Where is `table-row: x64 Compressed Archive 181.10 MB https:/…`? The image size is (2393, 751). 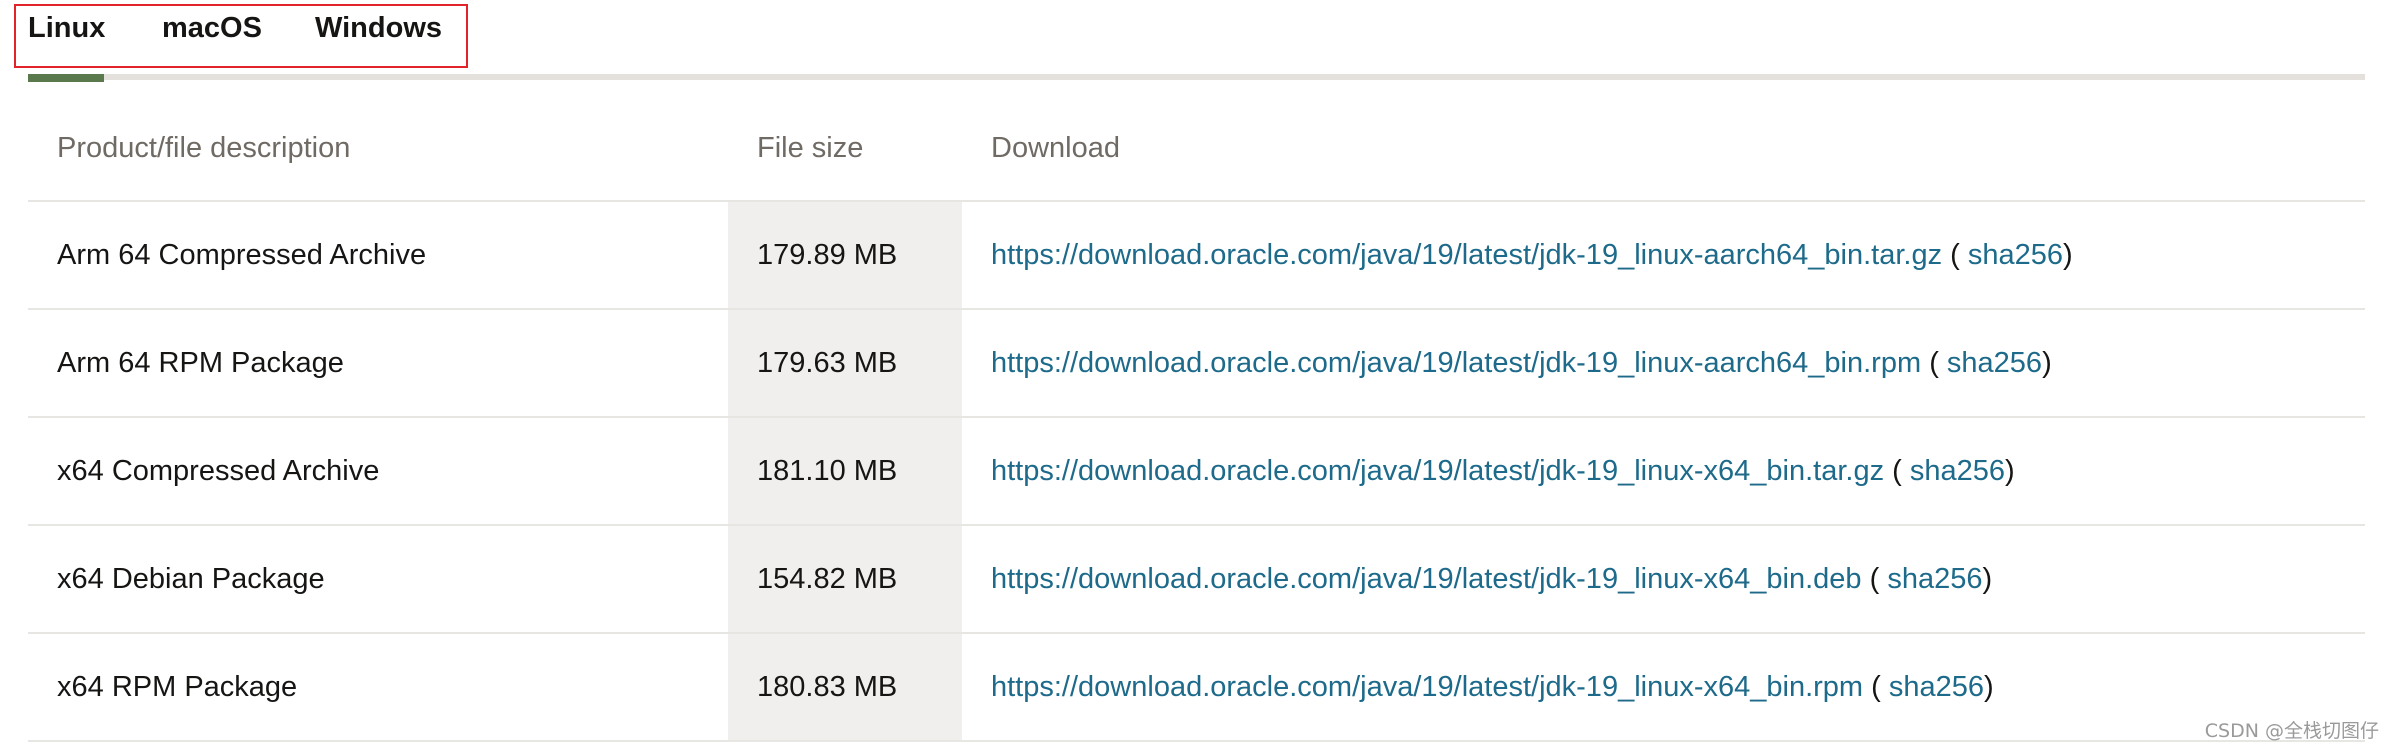 table-row: x64 Compressed Archive 181.10 MB https:/… is located at coordinates (1196, 471).